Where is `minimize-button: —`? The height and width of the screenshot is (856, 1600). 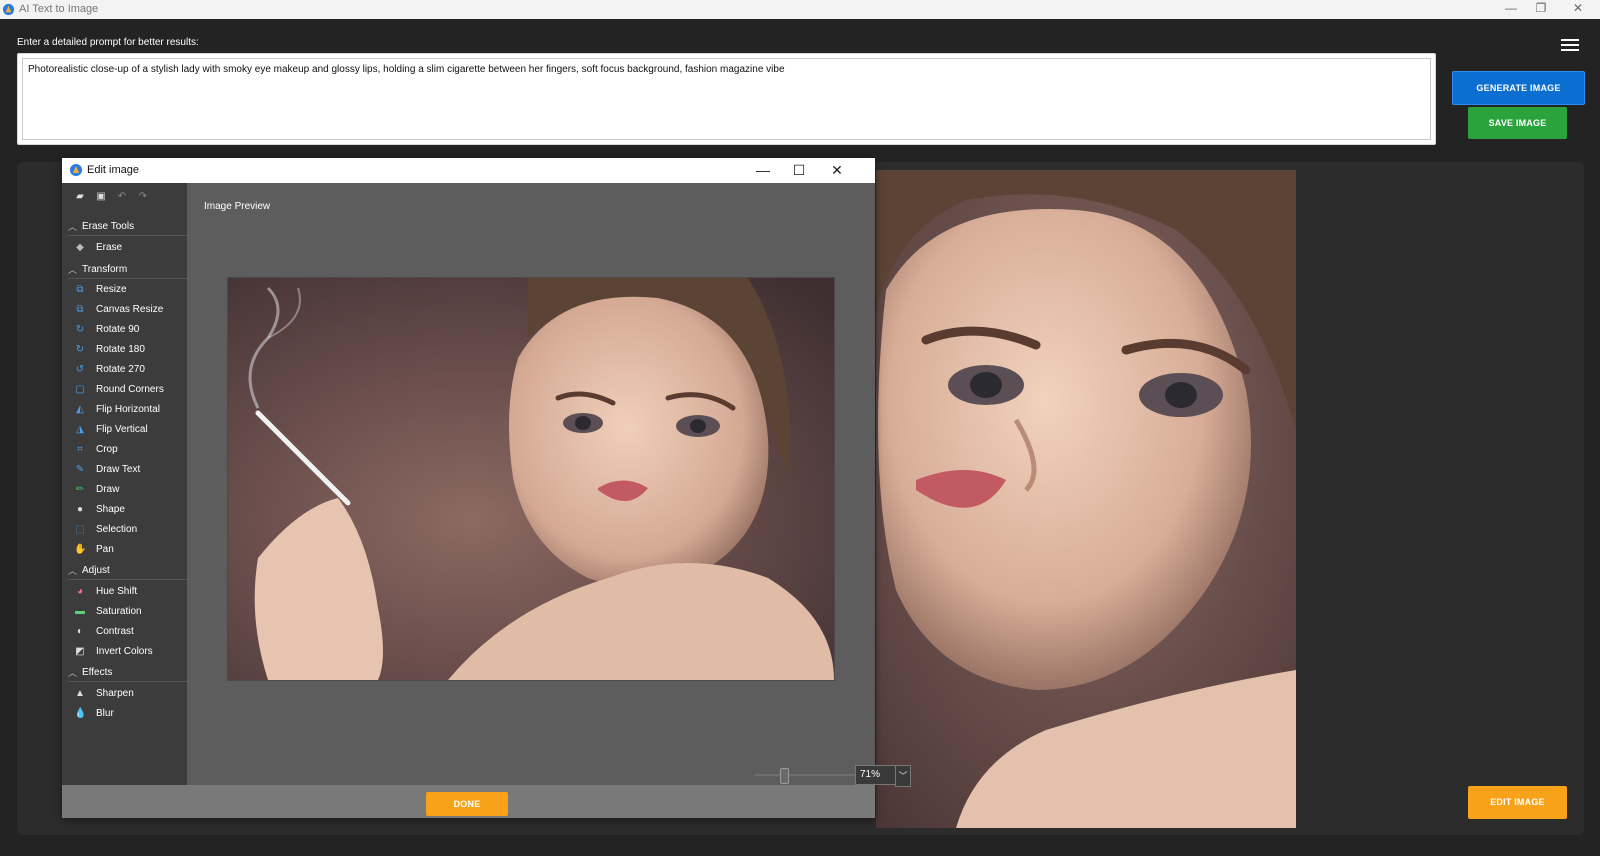 minimize-button: — is located at coordinates (1511, 9).